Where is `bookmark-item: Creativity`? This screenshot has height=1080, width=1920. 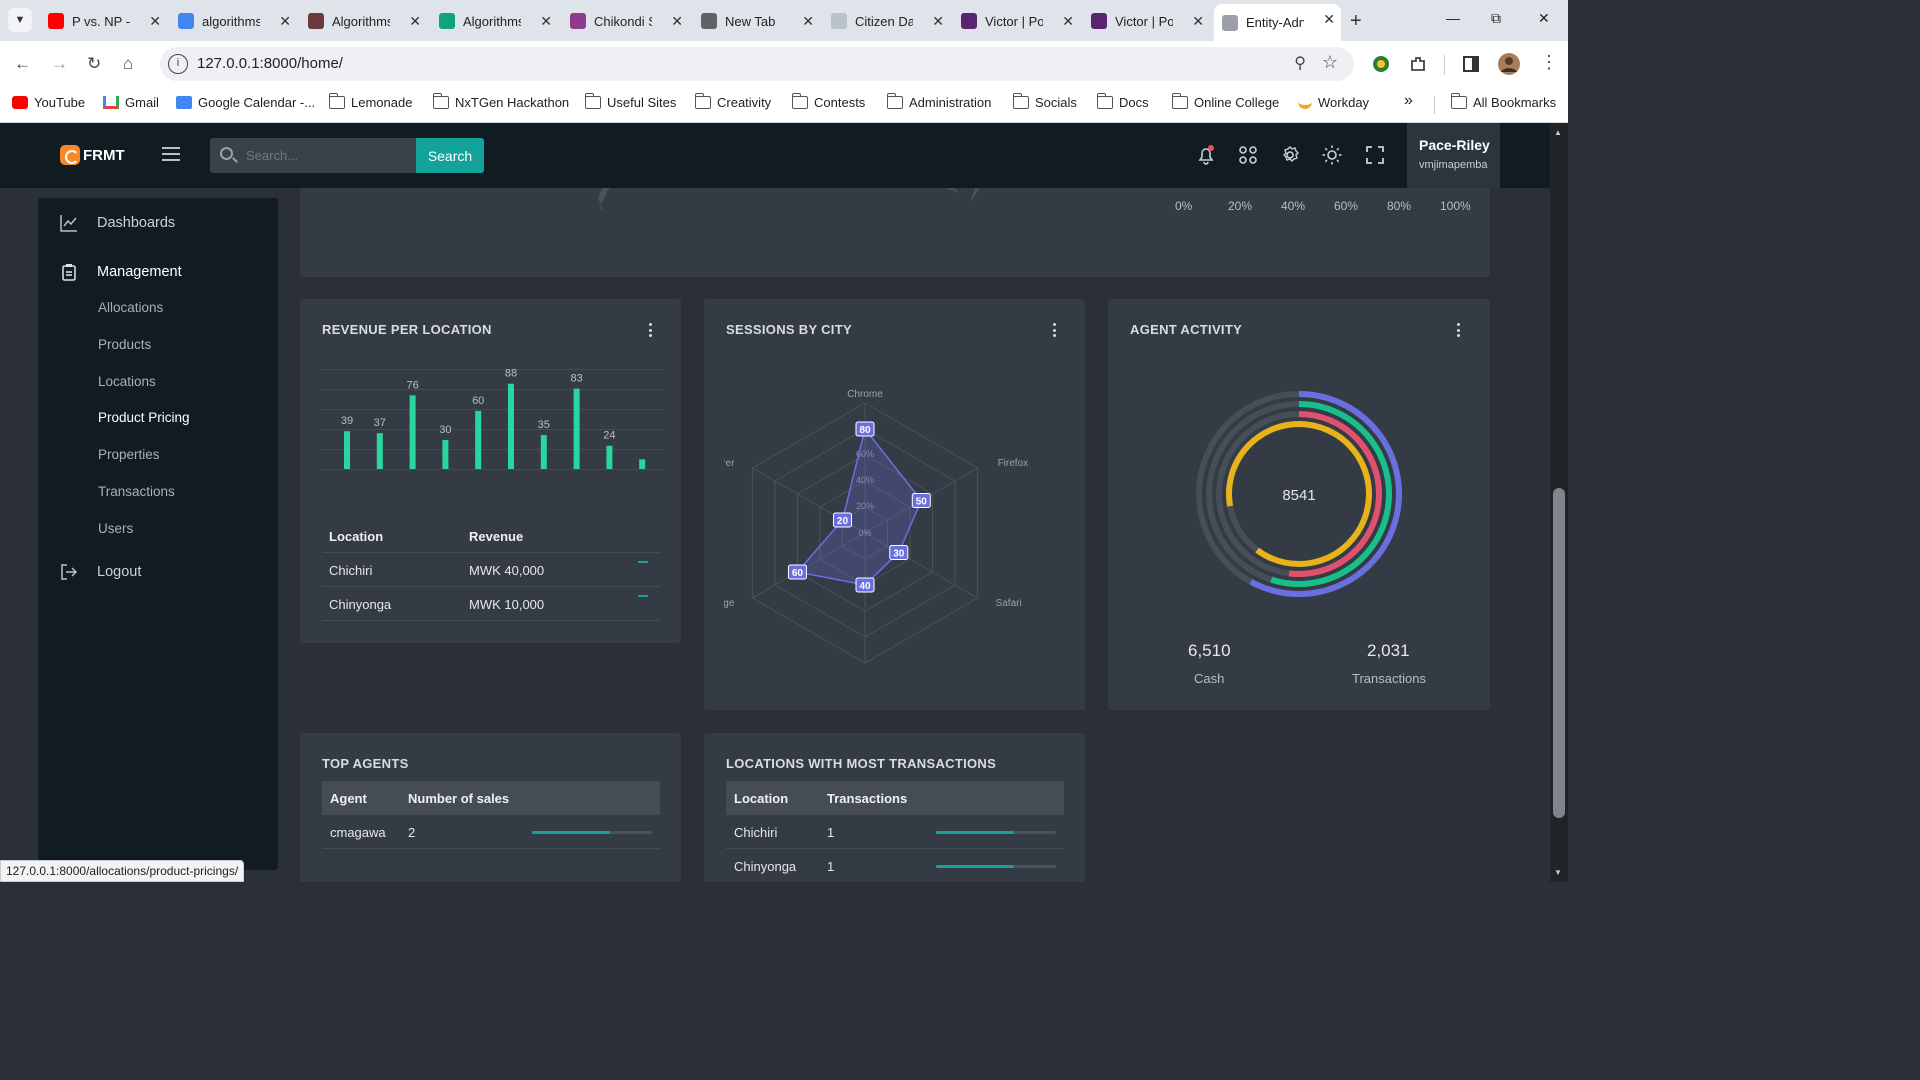
bookmark-item: Creativity is located at coordinates (732, 101).